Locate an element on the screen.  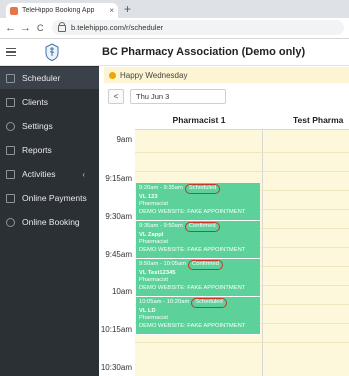
sidebar-item-label: Online Payments is located at coordinates (54, 198).